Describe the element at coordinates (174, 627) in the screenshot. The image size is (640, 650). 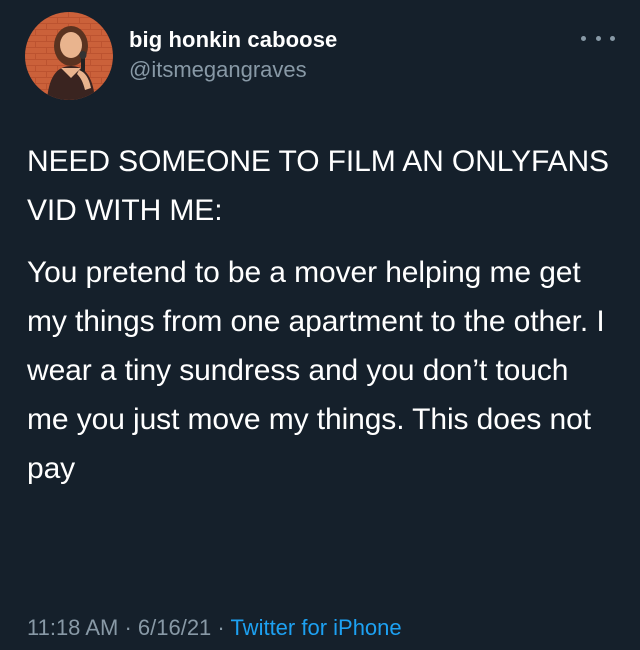
I see `tweet-date: 6/16/21` at that location.